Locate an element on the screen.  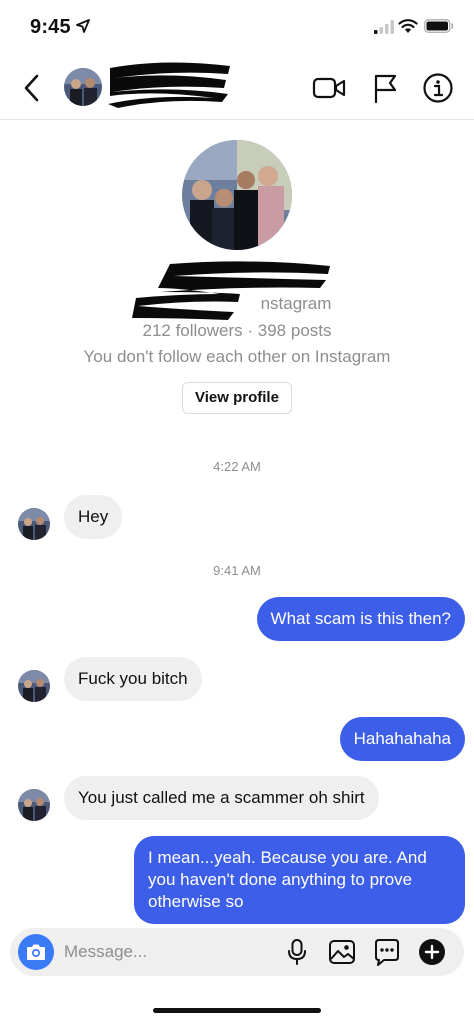
camera-button is located at coordinates (36, 952).